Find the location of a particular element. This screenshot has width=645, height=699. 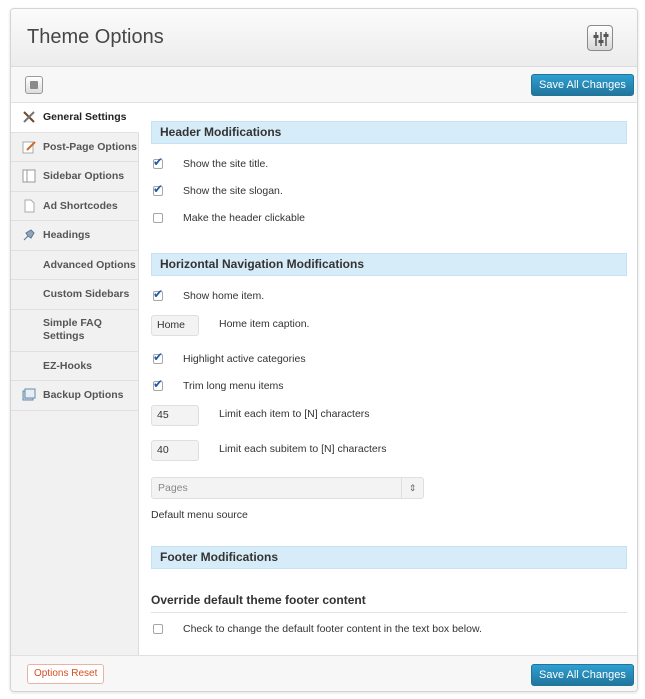

sidebar-layout-icon is located at coordinates (29, 176).